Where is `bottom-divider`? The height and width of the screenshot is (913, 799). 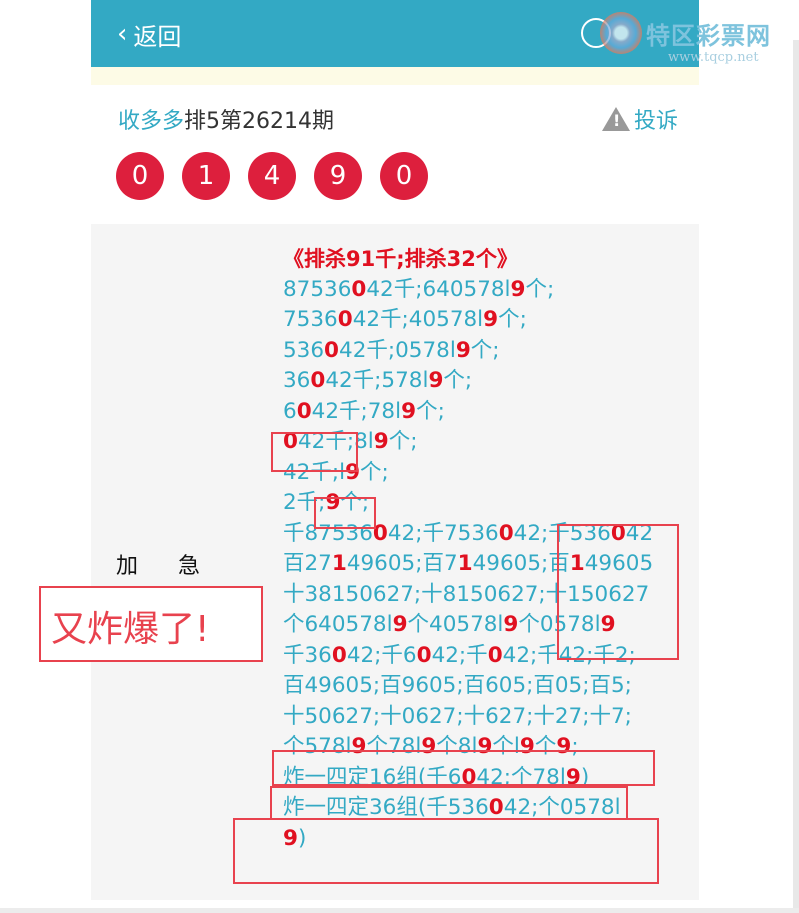
bottom-divider is located at coordinates (399, 910).